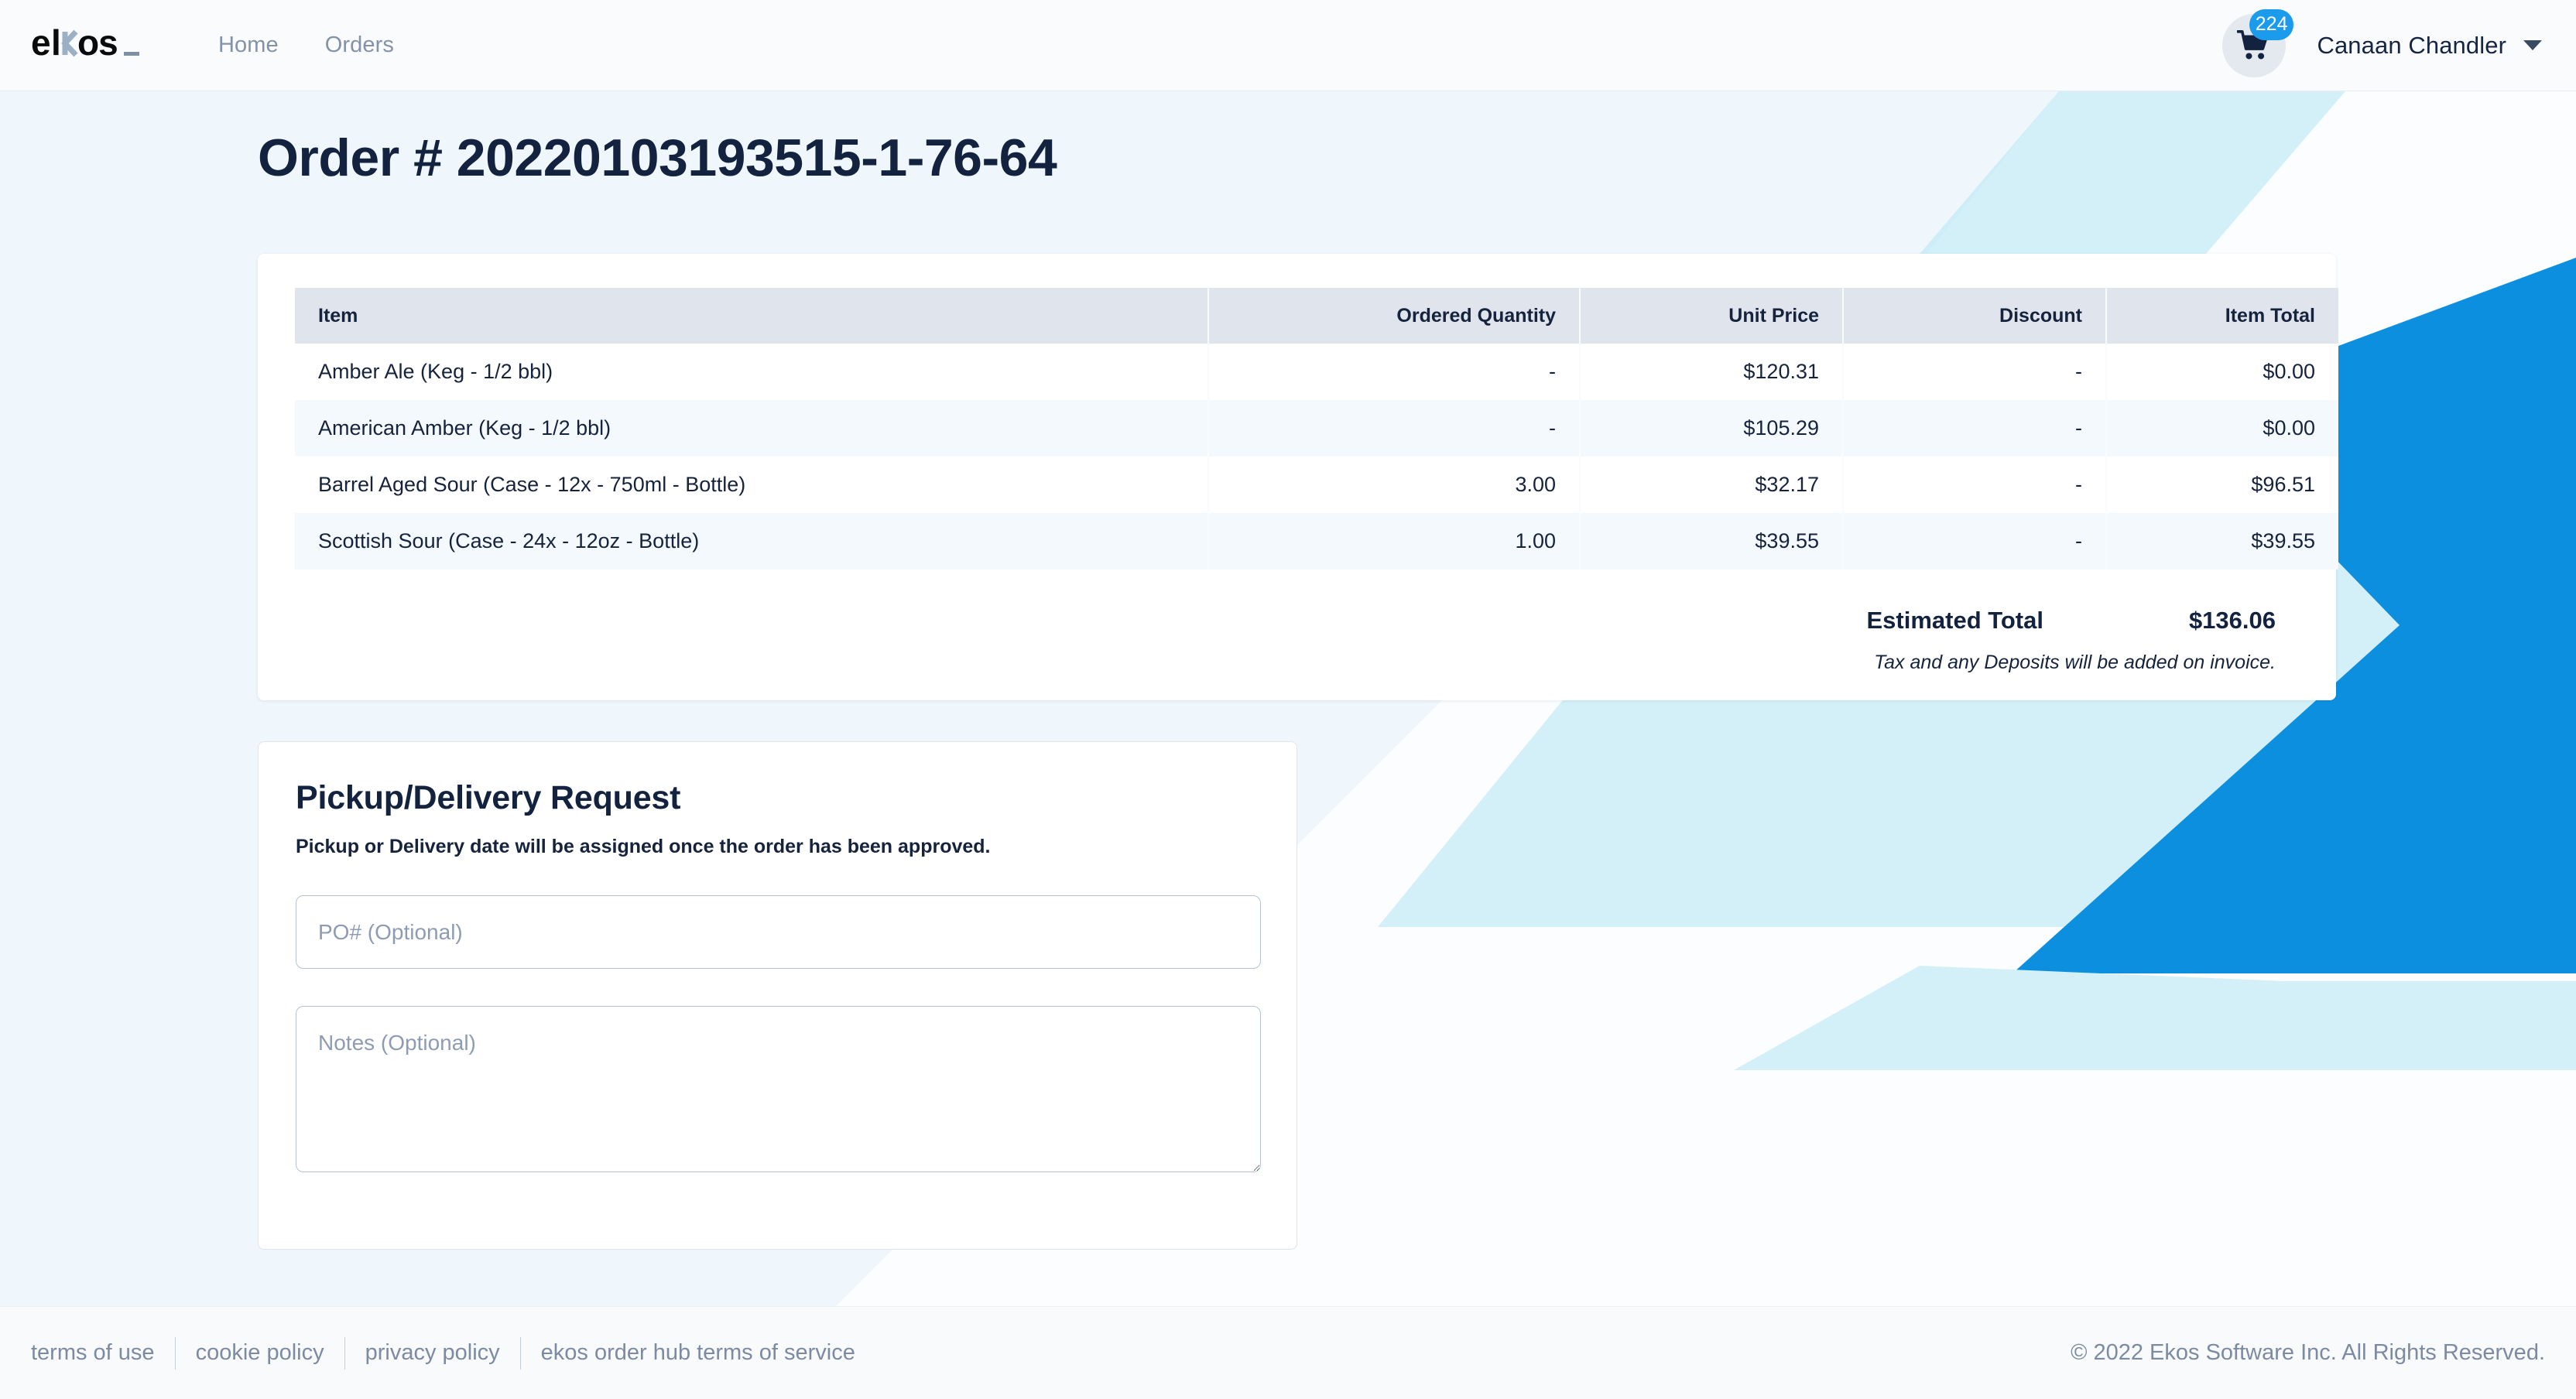 The width and height of the screenshot is (2576, 1399). What do you see at coordinates (2222, 316) in the screenshot?
I see `column-header-item-total: Item Total` at bounding box center [2222, 316].